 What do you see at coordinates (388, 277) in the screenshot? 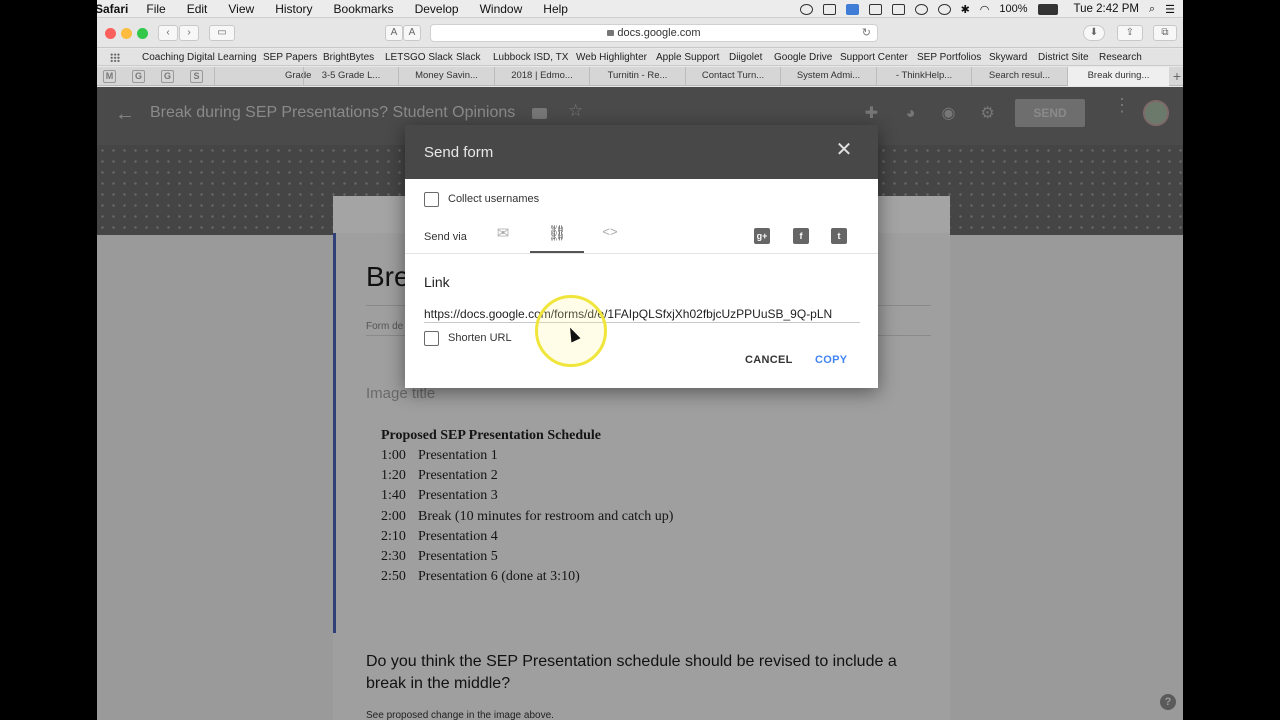
I see `form-title-field: Bre` at bounding box center [388, 277].